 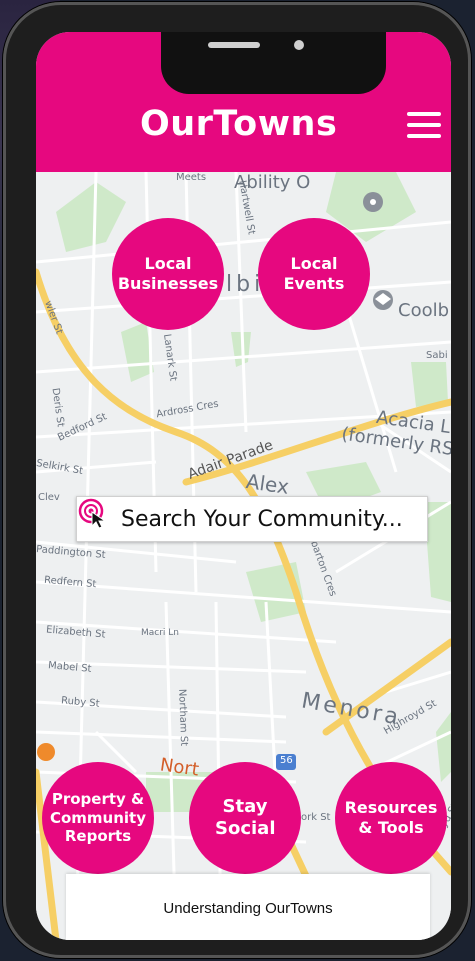 What do you see at coordinates (273, 63) in the screenshot?
I see `phone-notch` at bounding box center [273, 63].